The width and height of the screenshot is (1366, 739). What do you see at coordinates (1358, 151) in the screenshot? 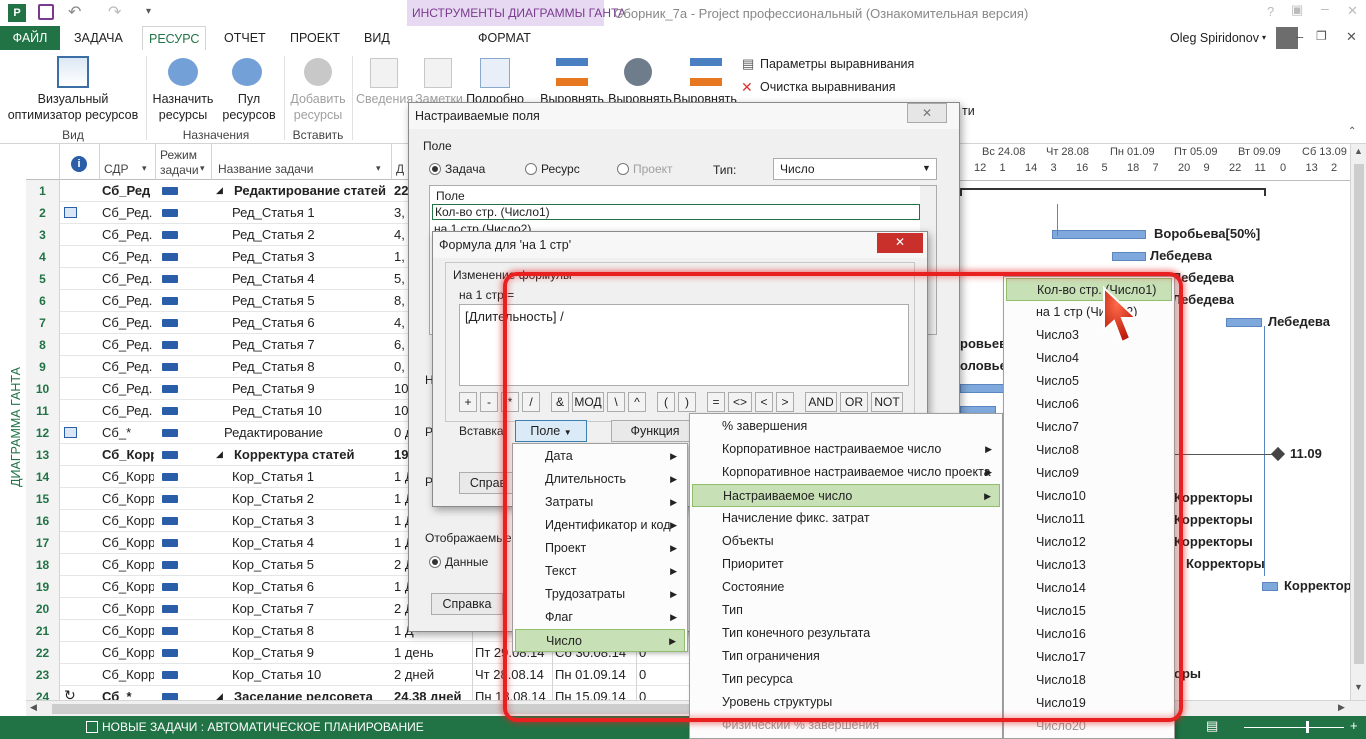
I see `scroll-up-icon: ▲` at bounding box center [1358, 151].